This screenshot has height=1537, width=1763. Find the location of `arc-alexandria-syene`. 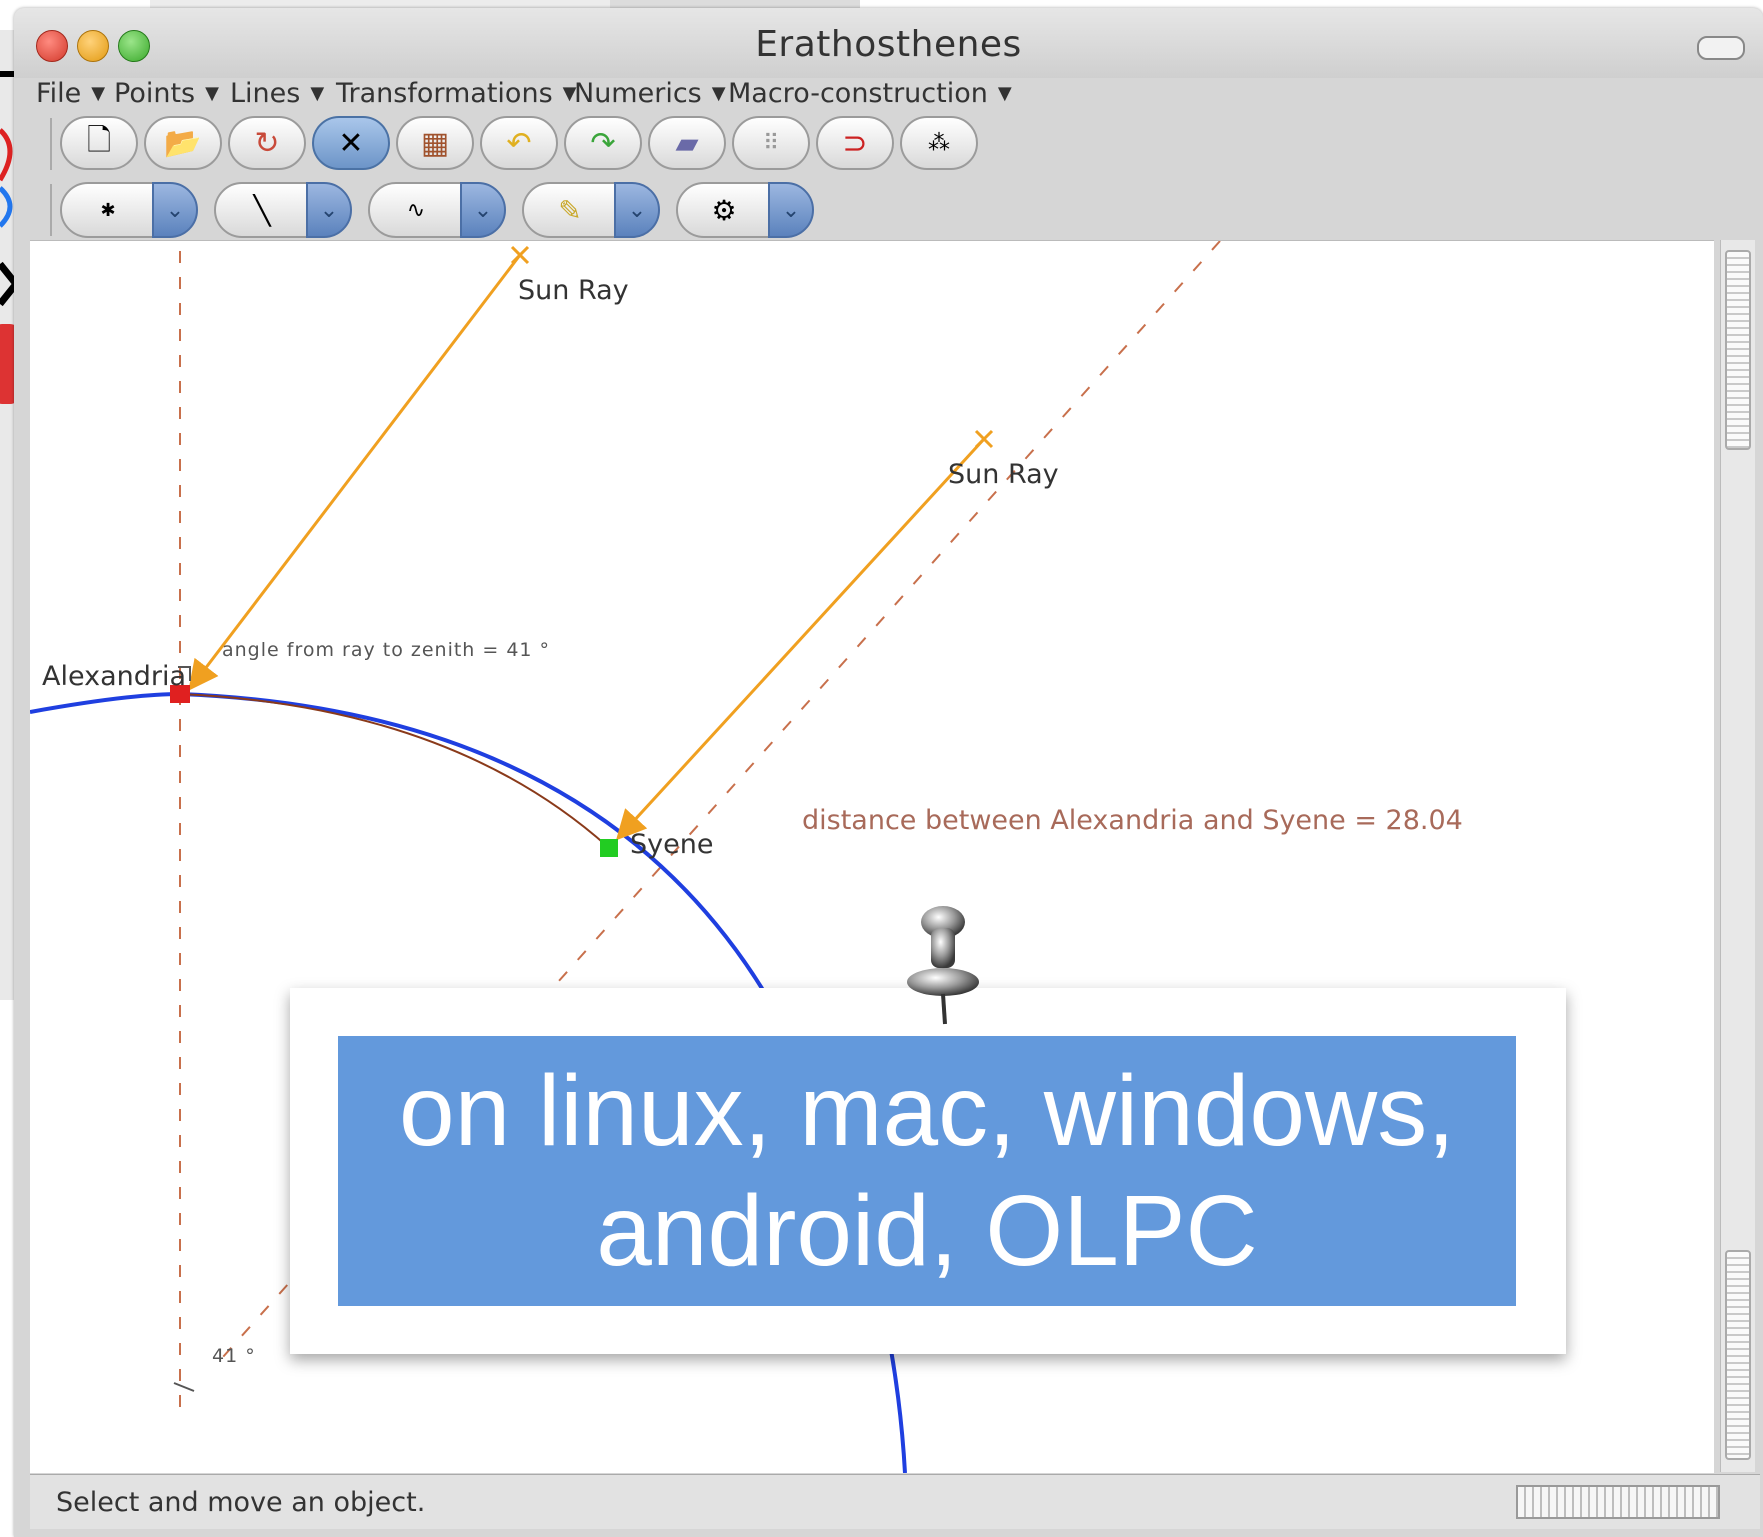

arc-alexandria-syene is located at coordinates (394, 770).